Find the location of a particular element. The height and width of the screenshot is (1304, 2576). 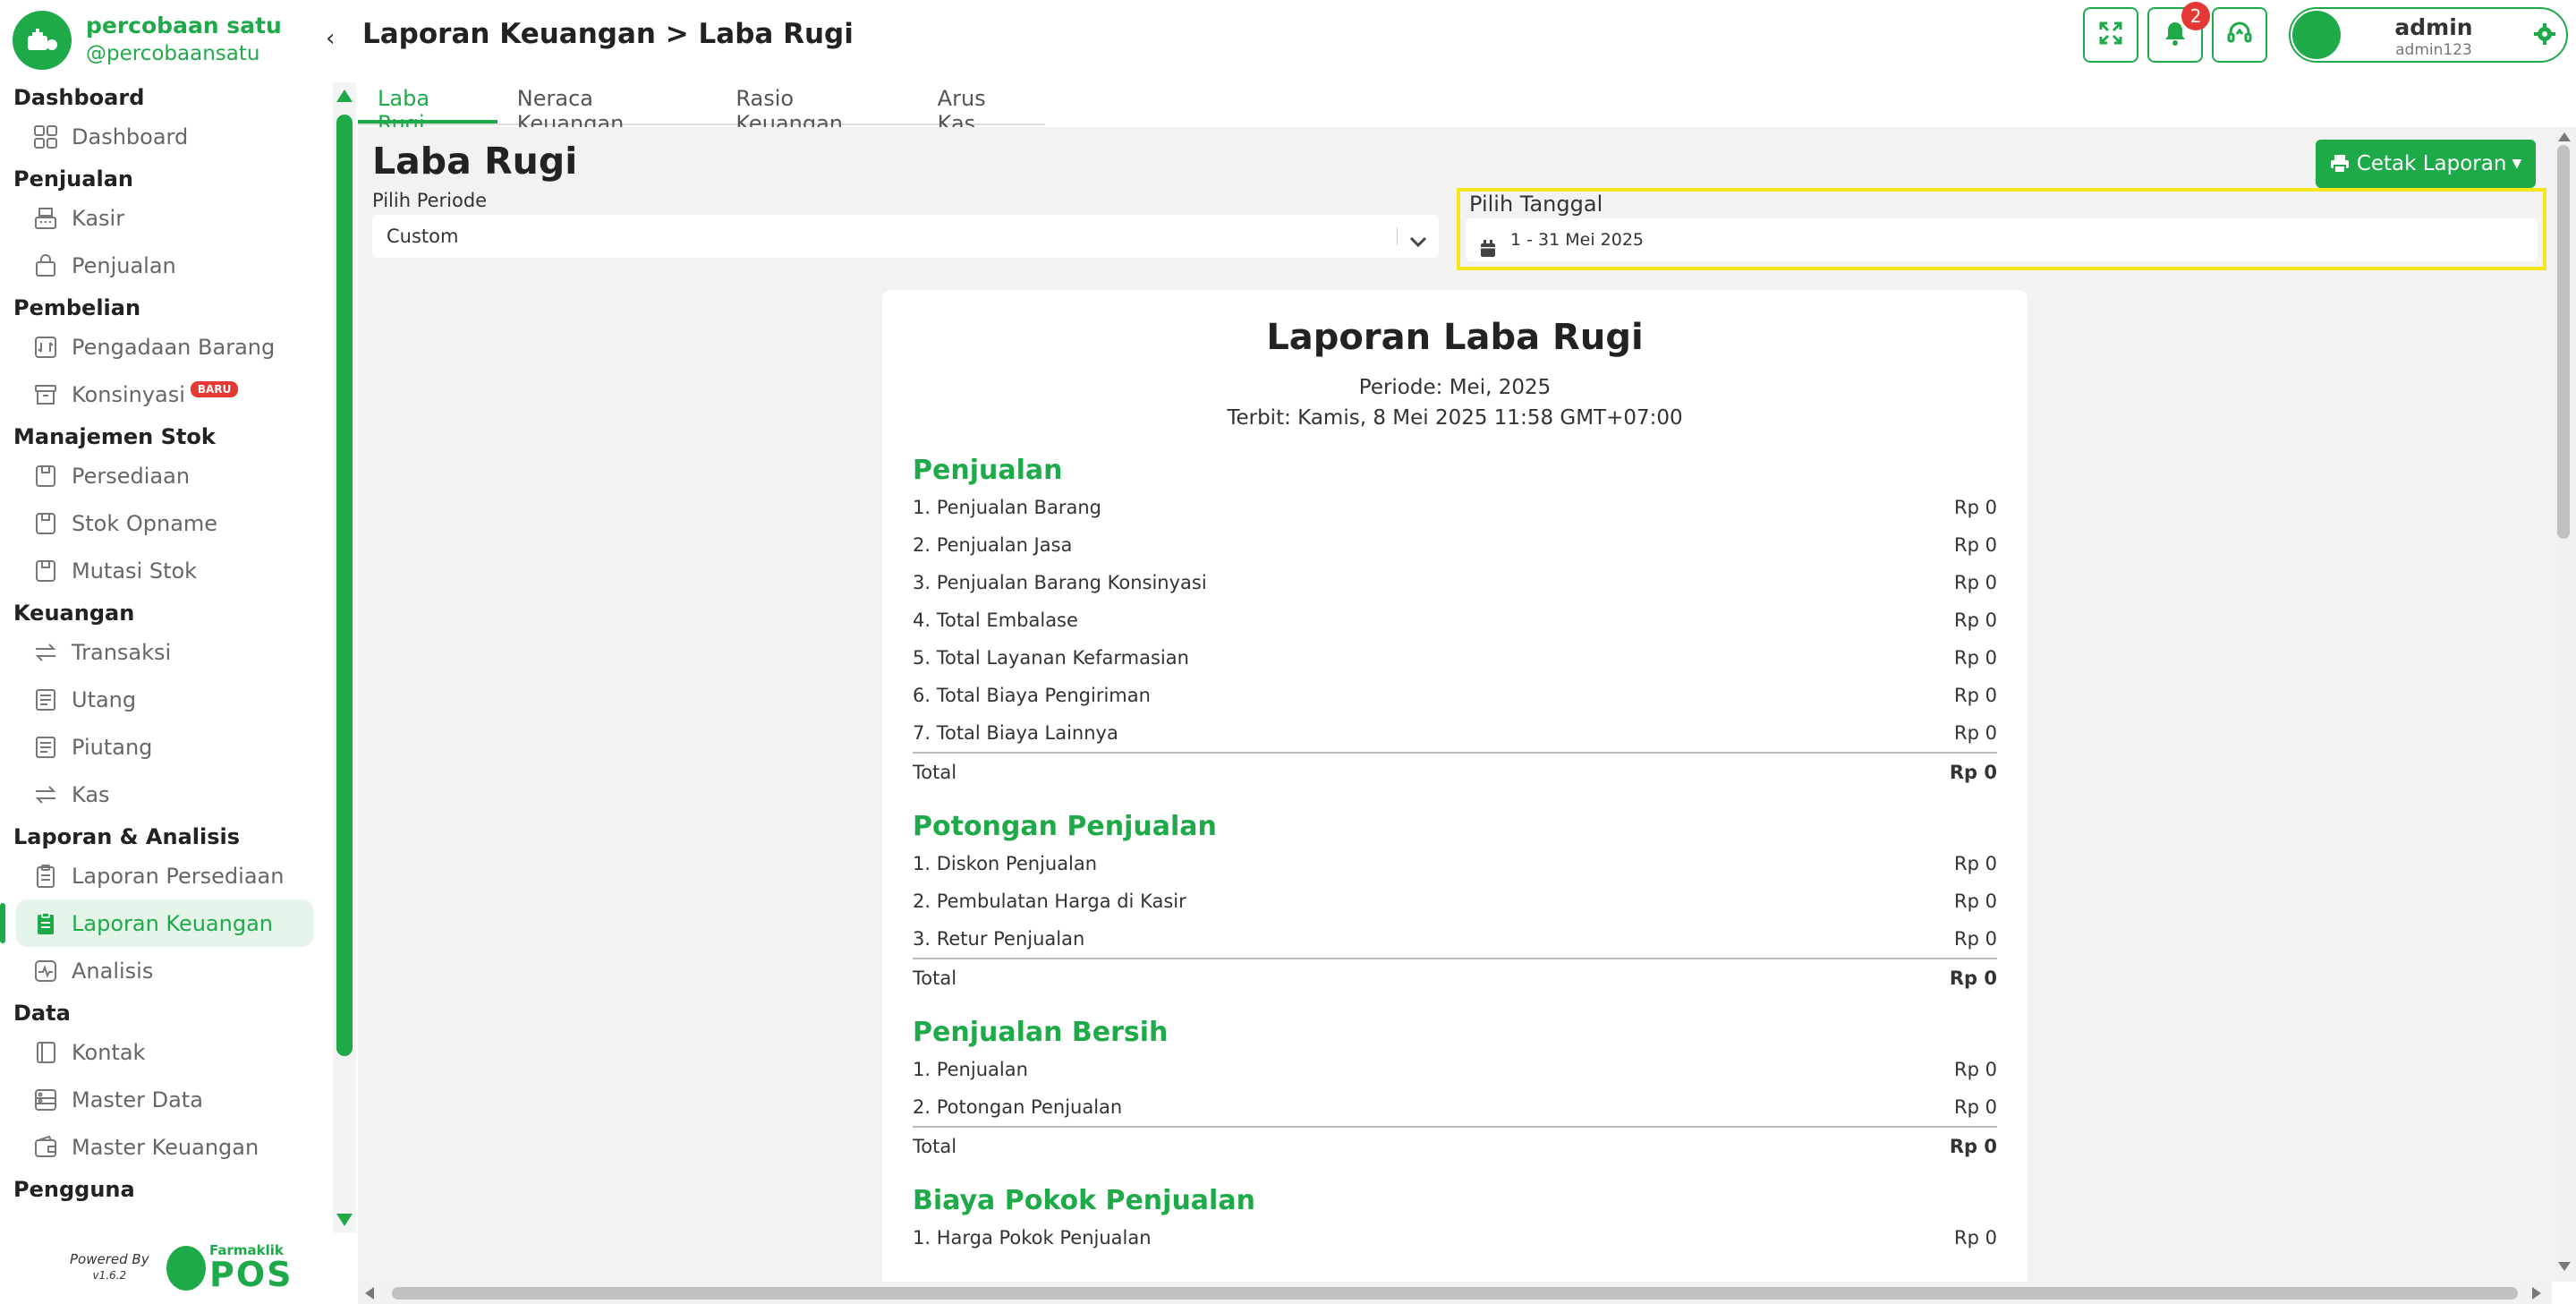

sidebar-item-label: Stok Opname is located at coordinates (145, 523).